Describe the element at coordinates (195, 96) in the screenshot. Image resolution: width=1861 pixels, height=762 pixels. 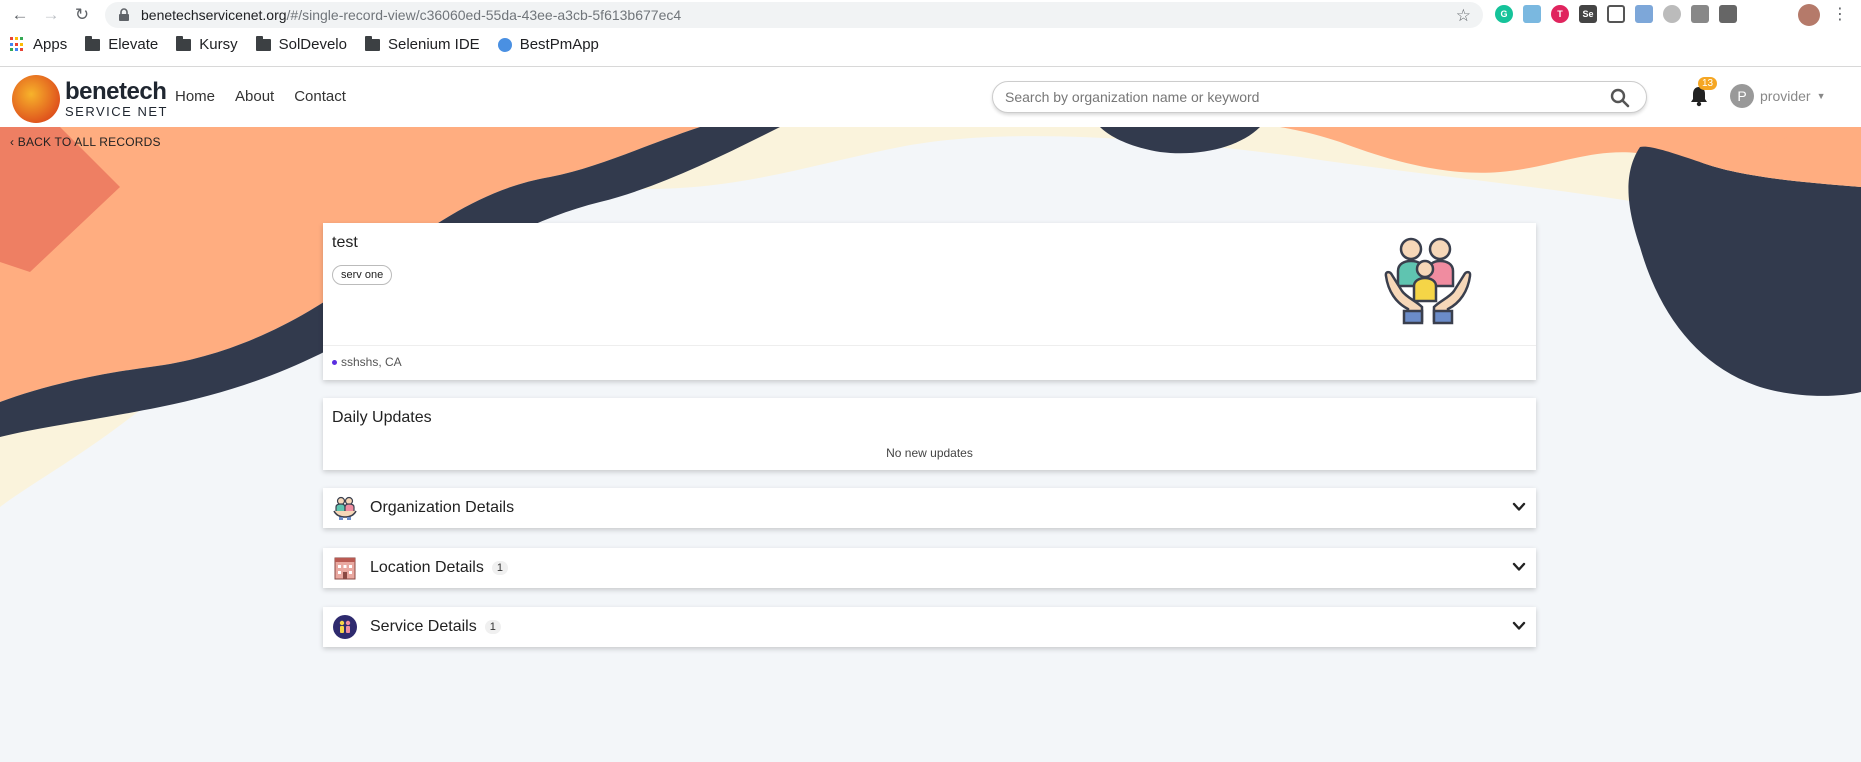
I see `nav-home-link: Home` at that location.